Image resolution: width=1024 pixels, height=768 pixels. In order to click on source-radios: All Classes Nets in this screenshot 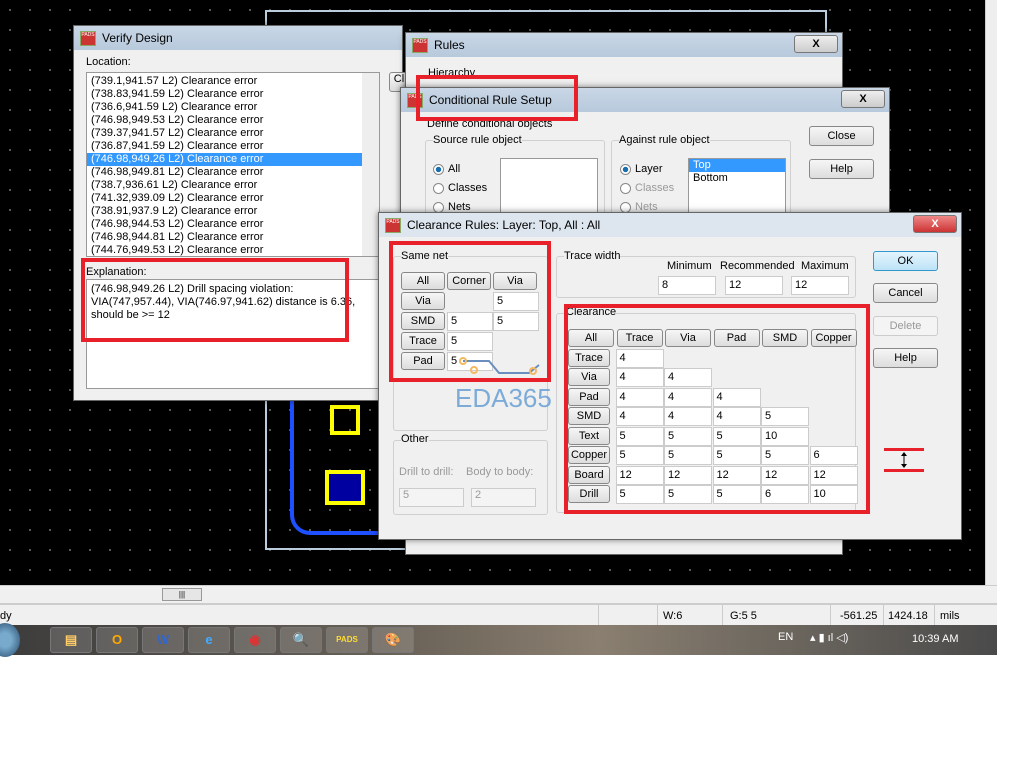, I will do `click(460, 188)`.